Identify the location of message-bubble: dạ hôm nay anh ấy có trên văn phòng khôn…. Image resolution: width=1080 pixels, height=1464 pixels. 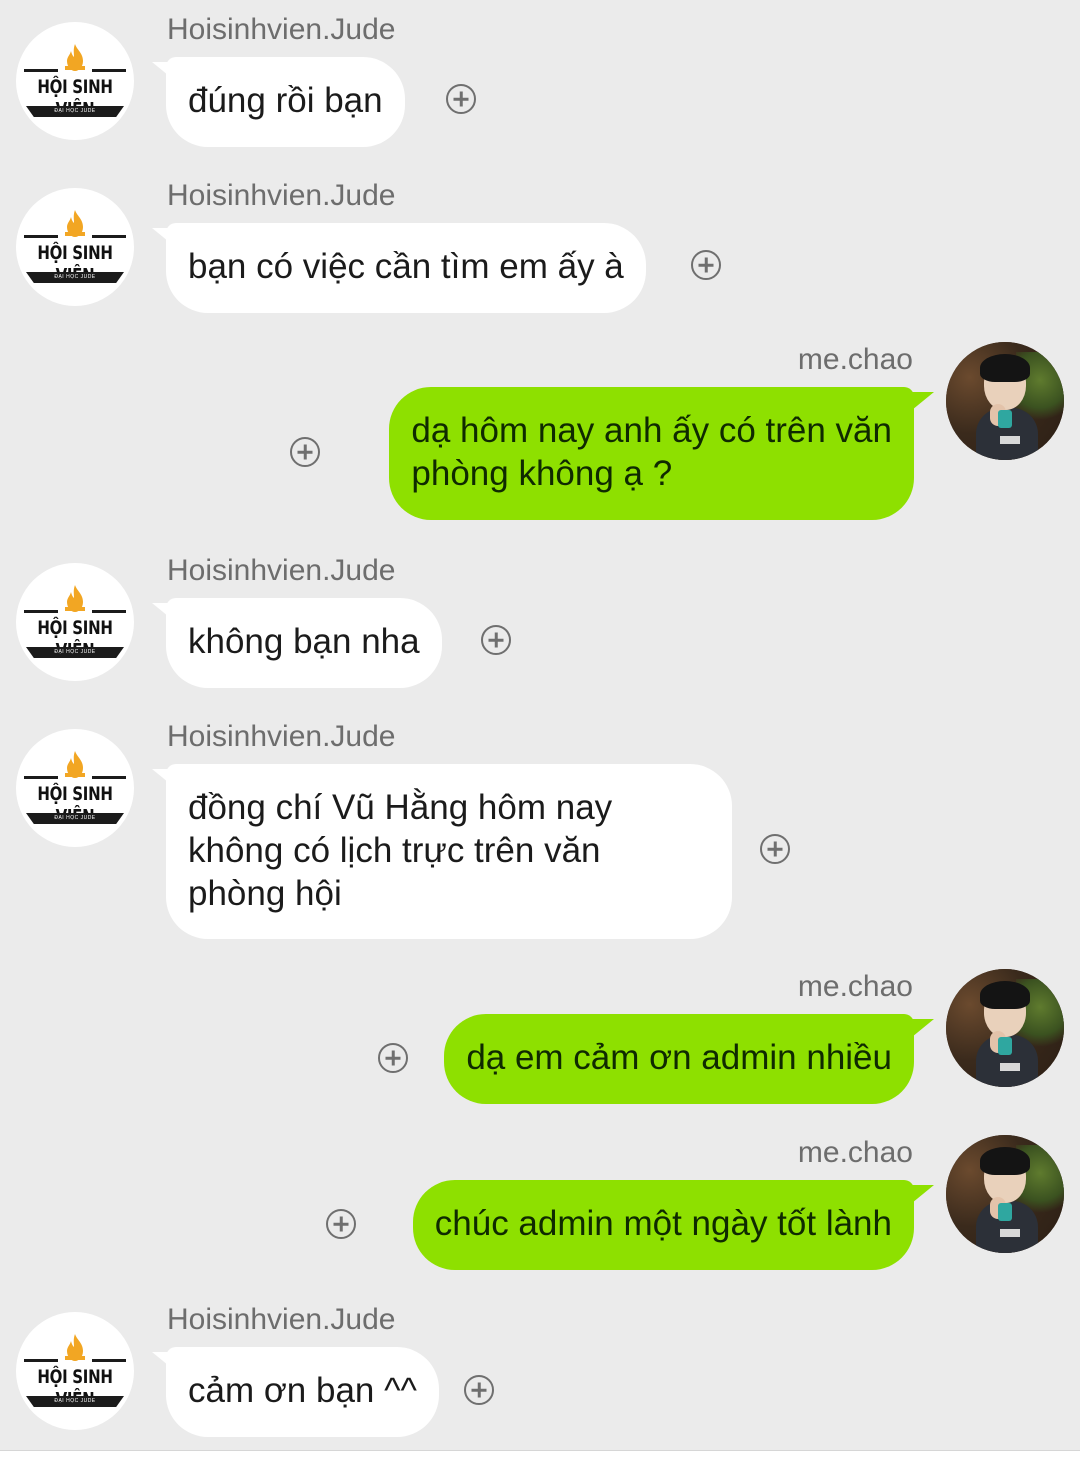
(651, 453).